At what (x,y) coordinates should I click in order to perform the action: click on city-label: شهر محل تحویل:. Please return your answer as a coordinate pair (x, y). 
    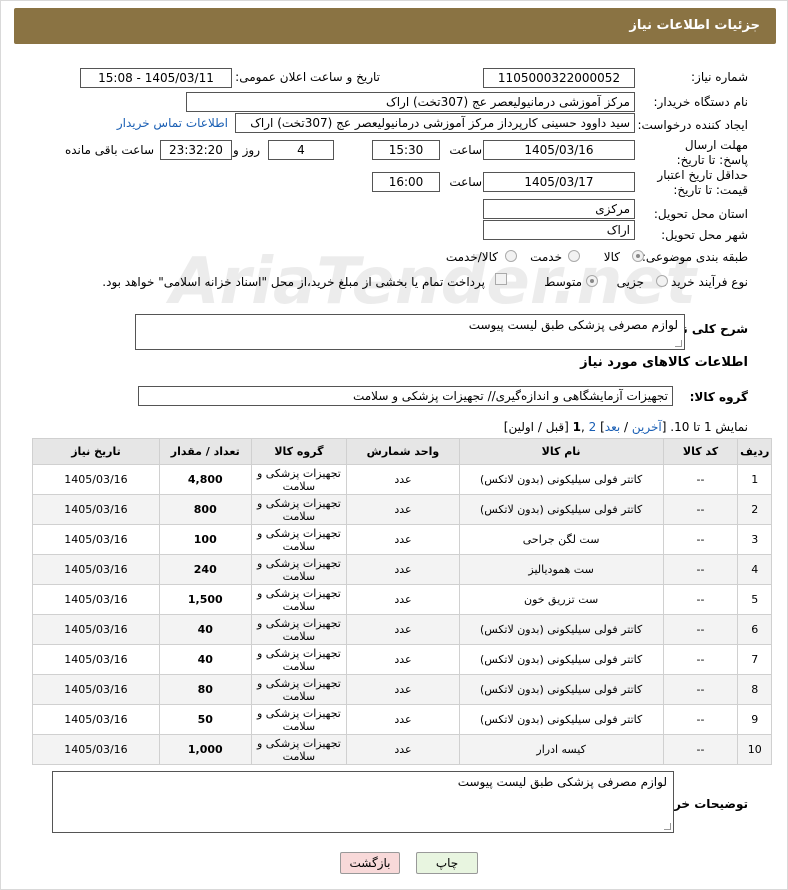
    Looking at the image, I should click on (704, 235).